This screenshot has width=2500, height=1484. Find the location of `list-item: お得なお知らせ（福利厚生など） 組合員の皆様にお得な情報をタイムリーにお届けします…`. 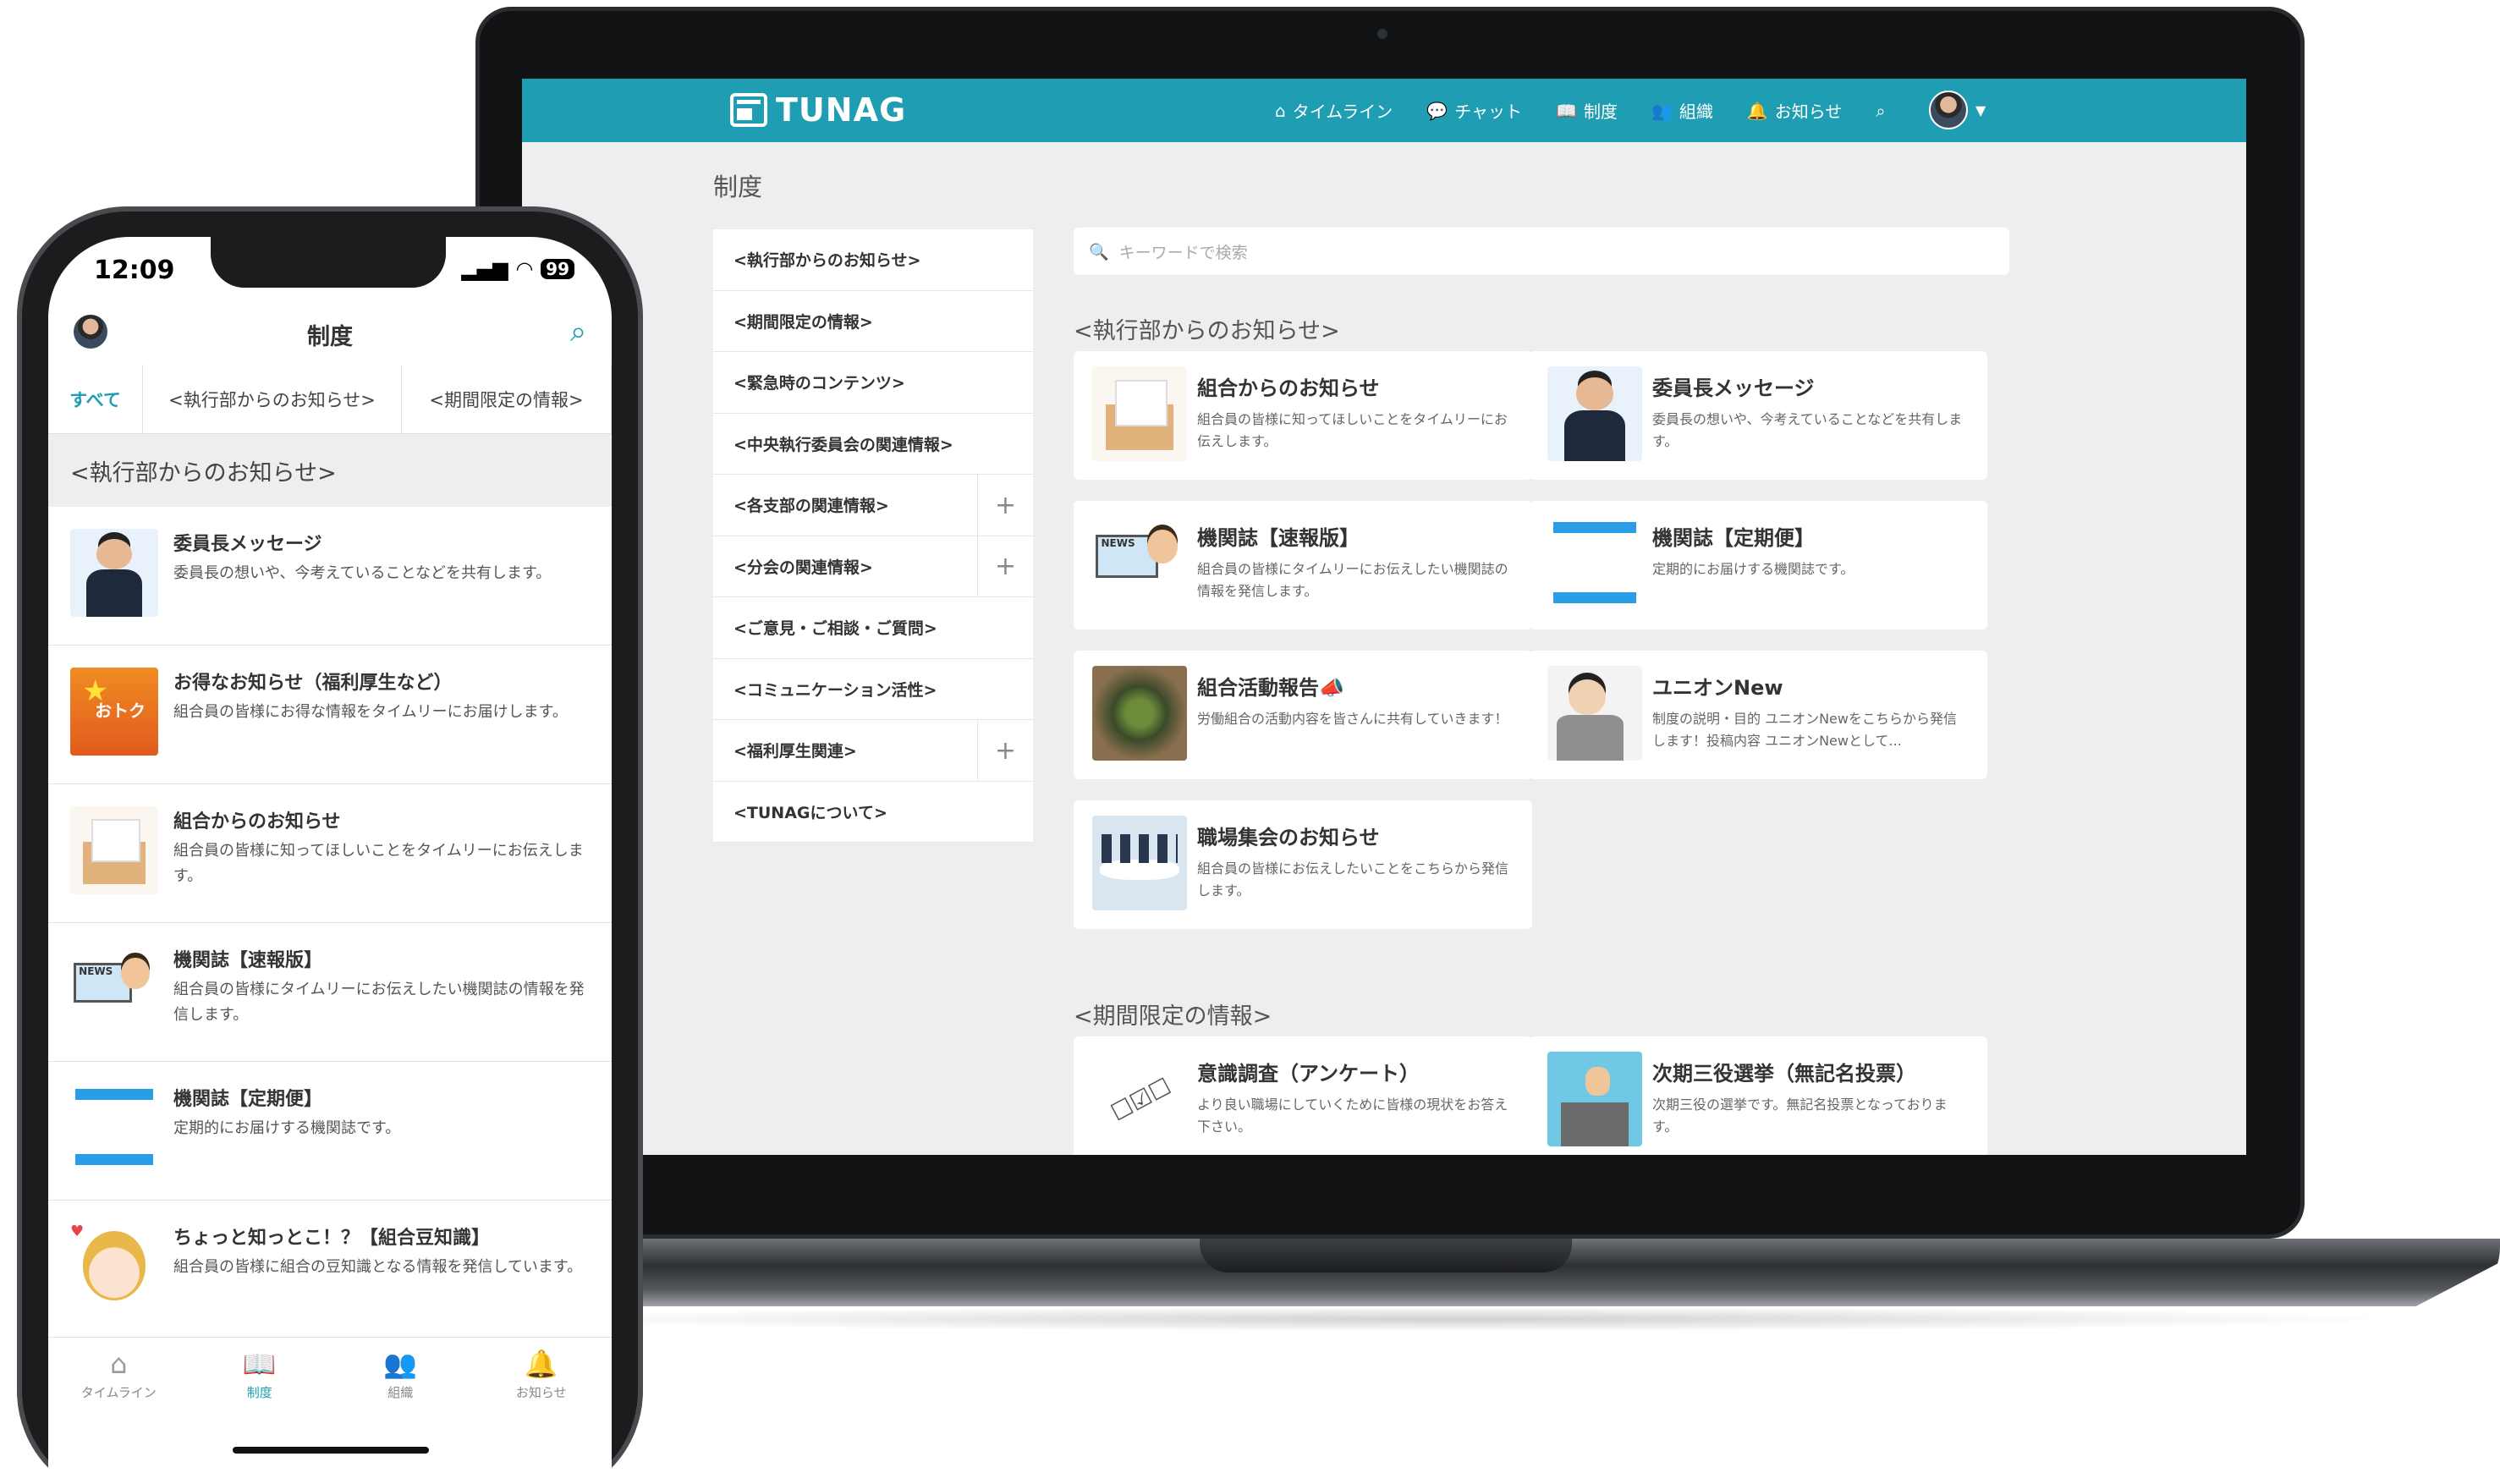

list-item: お得なお知らせ（福利厚生など） 組合員の皆様にお得な情報をタイムリーにお届けします… is located at coordinates (330, 715).